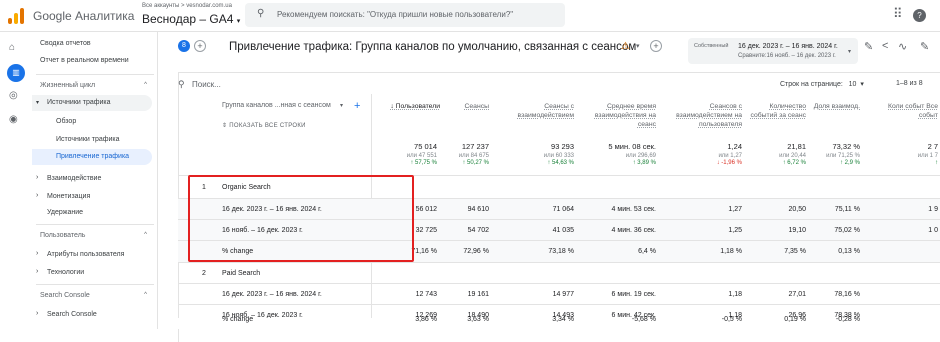 Image resolution: width=940 pixels, height=342 pixels. I want to click on home-icon: ⌂, so click(12, 47).